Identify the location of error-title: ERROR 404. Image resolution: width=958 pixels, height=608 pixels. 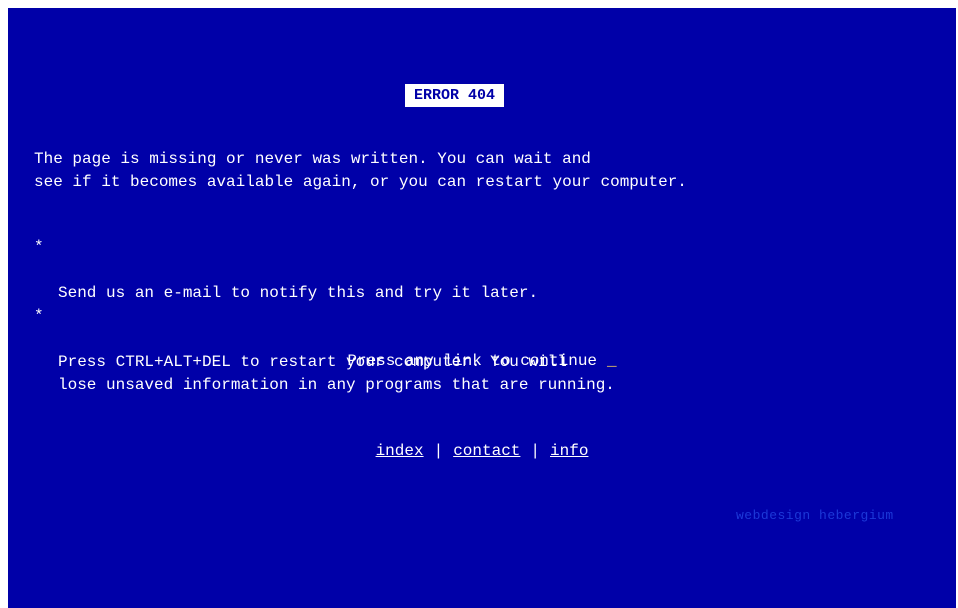
(455, 95).